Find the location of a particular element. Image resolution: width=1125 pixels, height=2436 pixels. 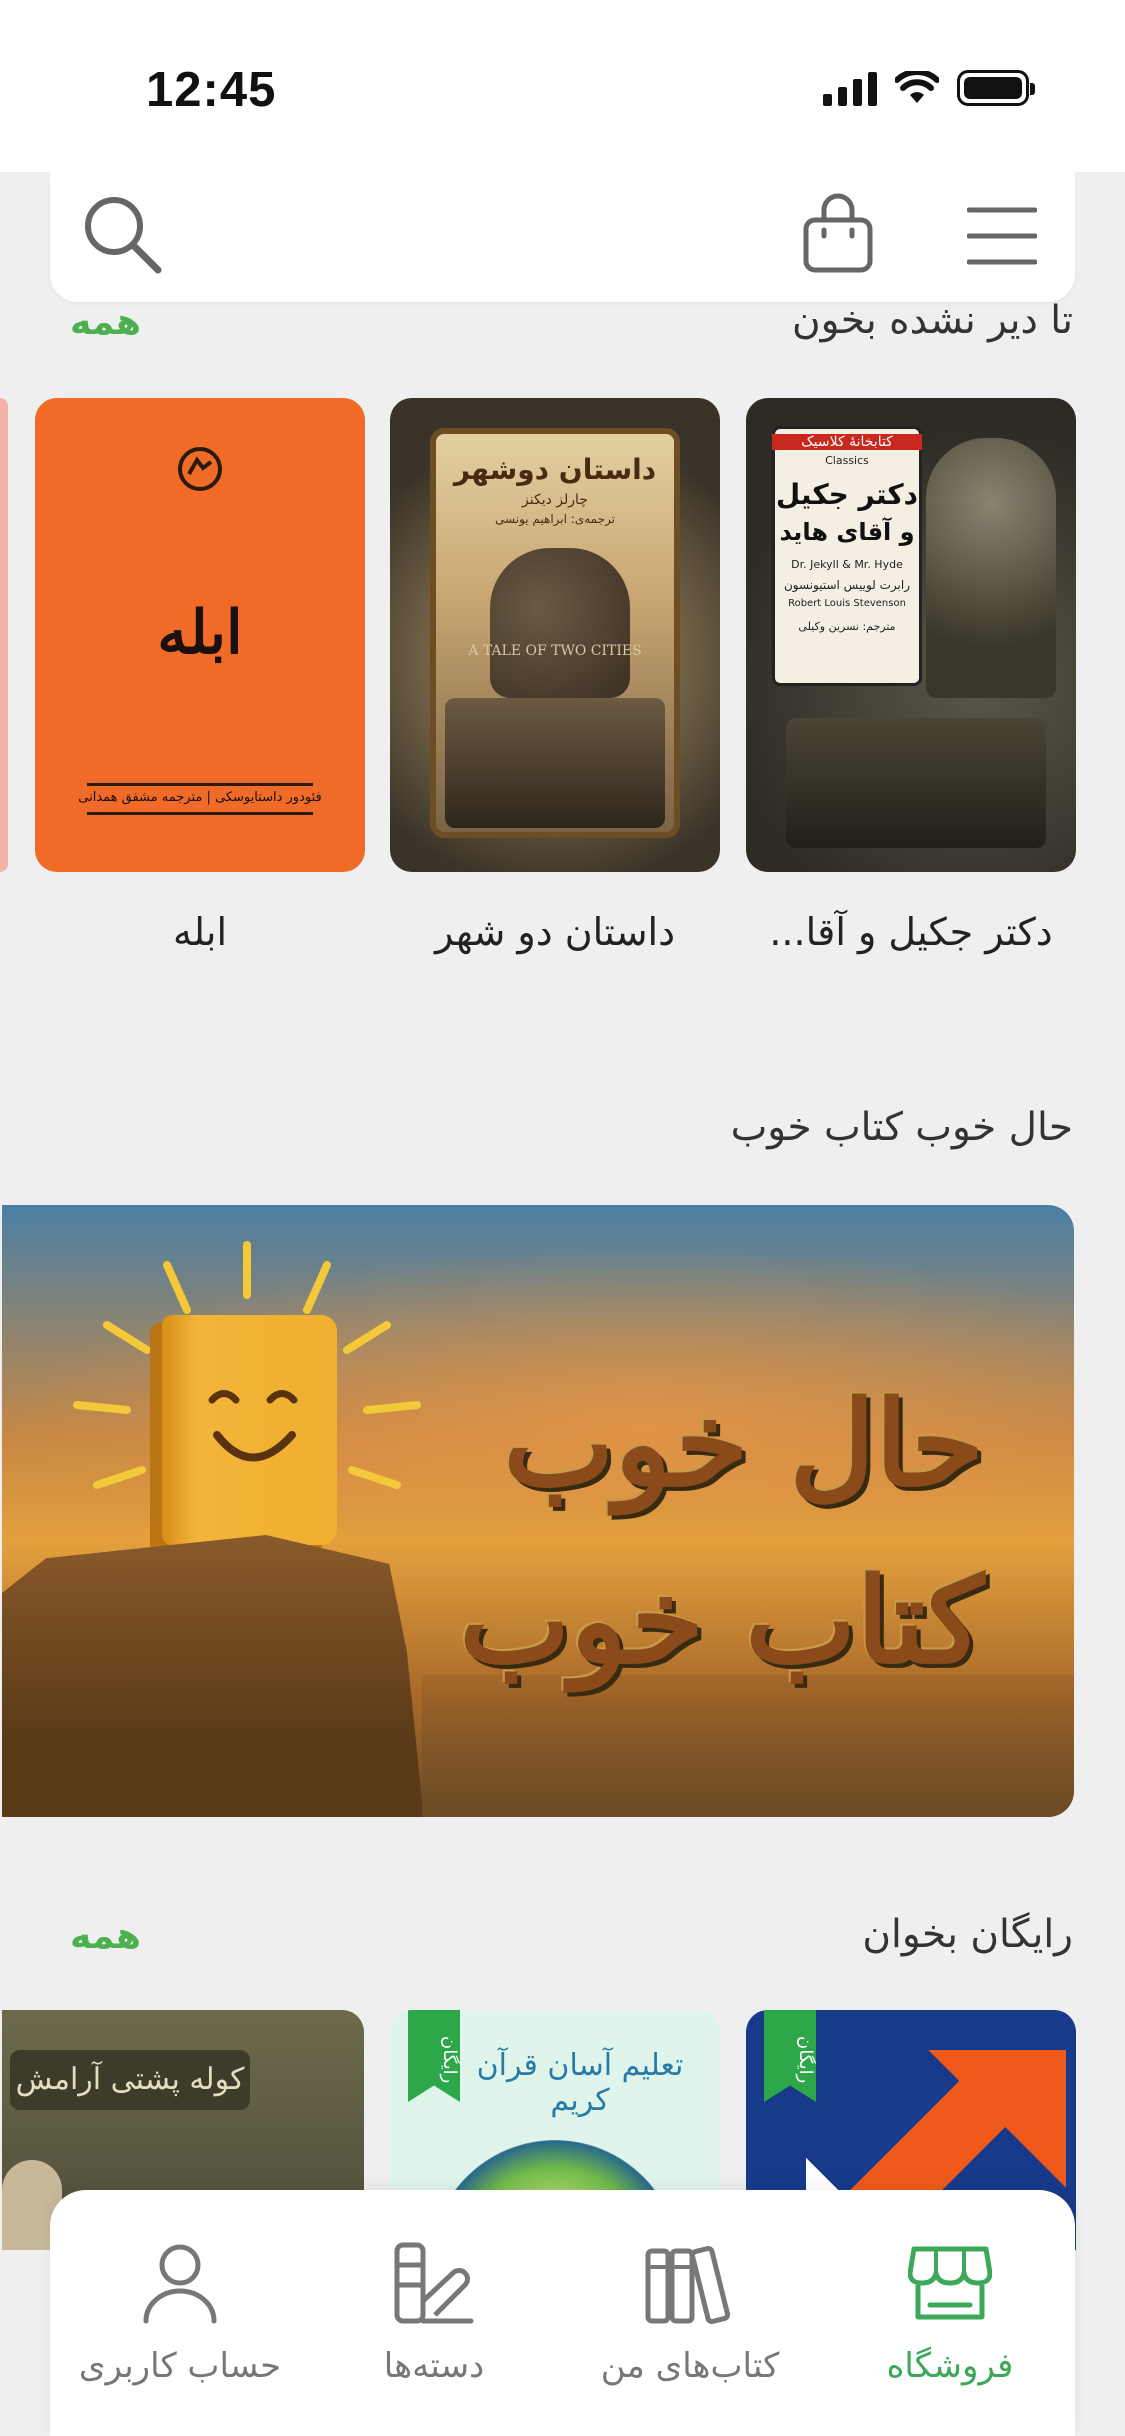

user-icon is located at coordinates (180, 2284).